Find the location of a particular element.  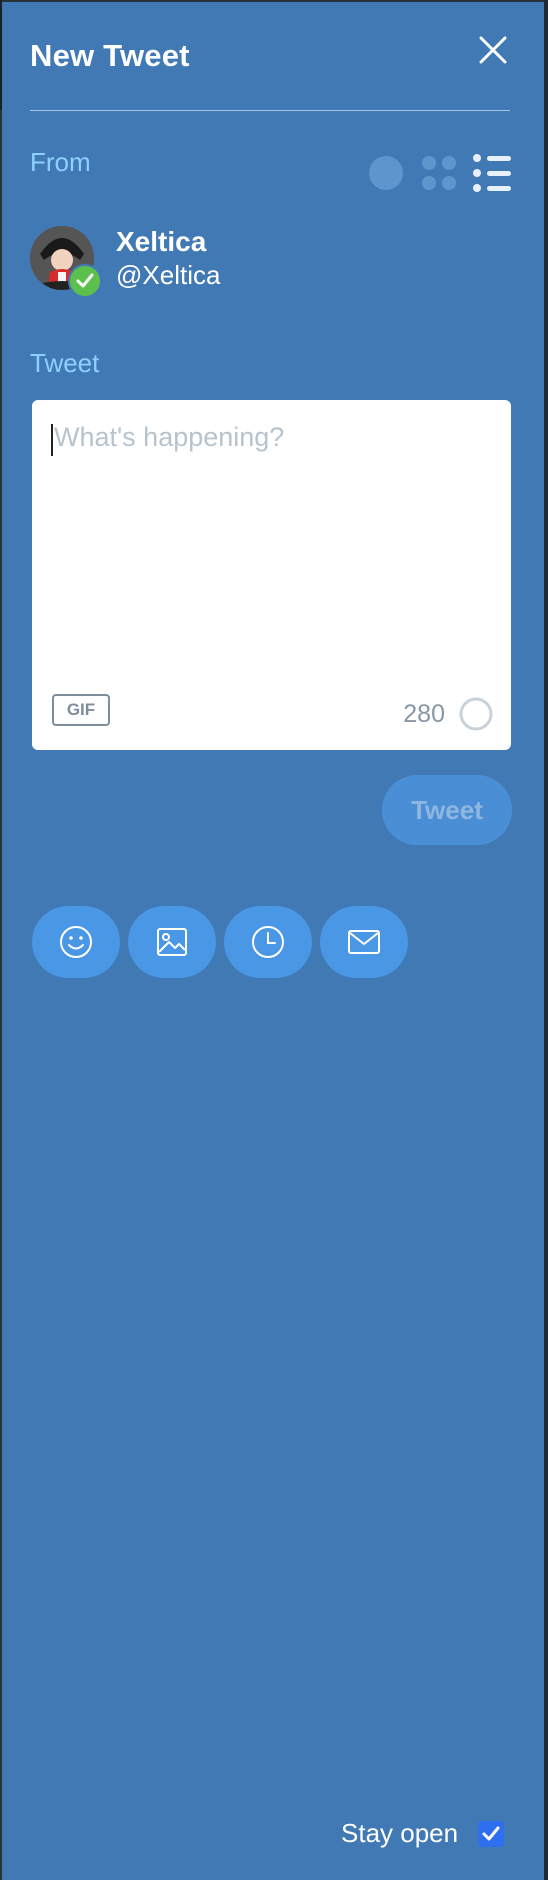

direct-message-icon is located at coordinates (364, 942).